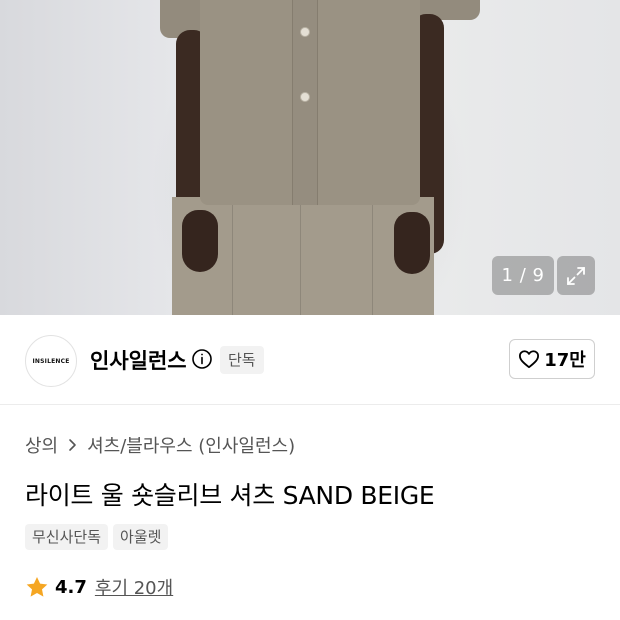  Describe the element at coordinates (310, 102) in the screenshot. I see `image-shirt` at that location.